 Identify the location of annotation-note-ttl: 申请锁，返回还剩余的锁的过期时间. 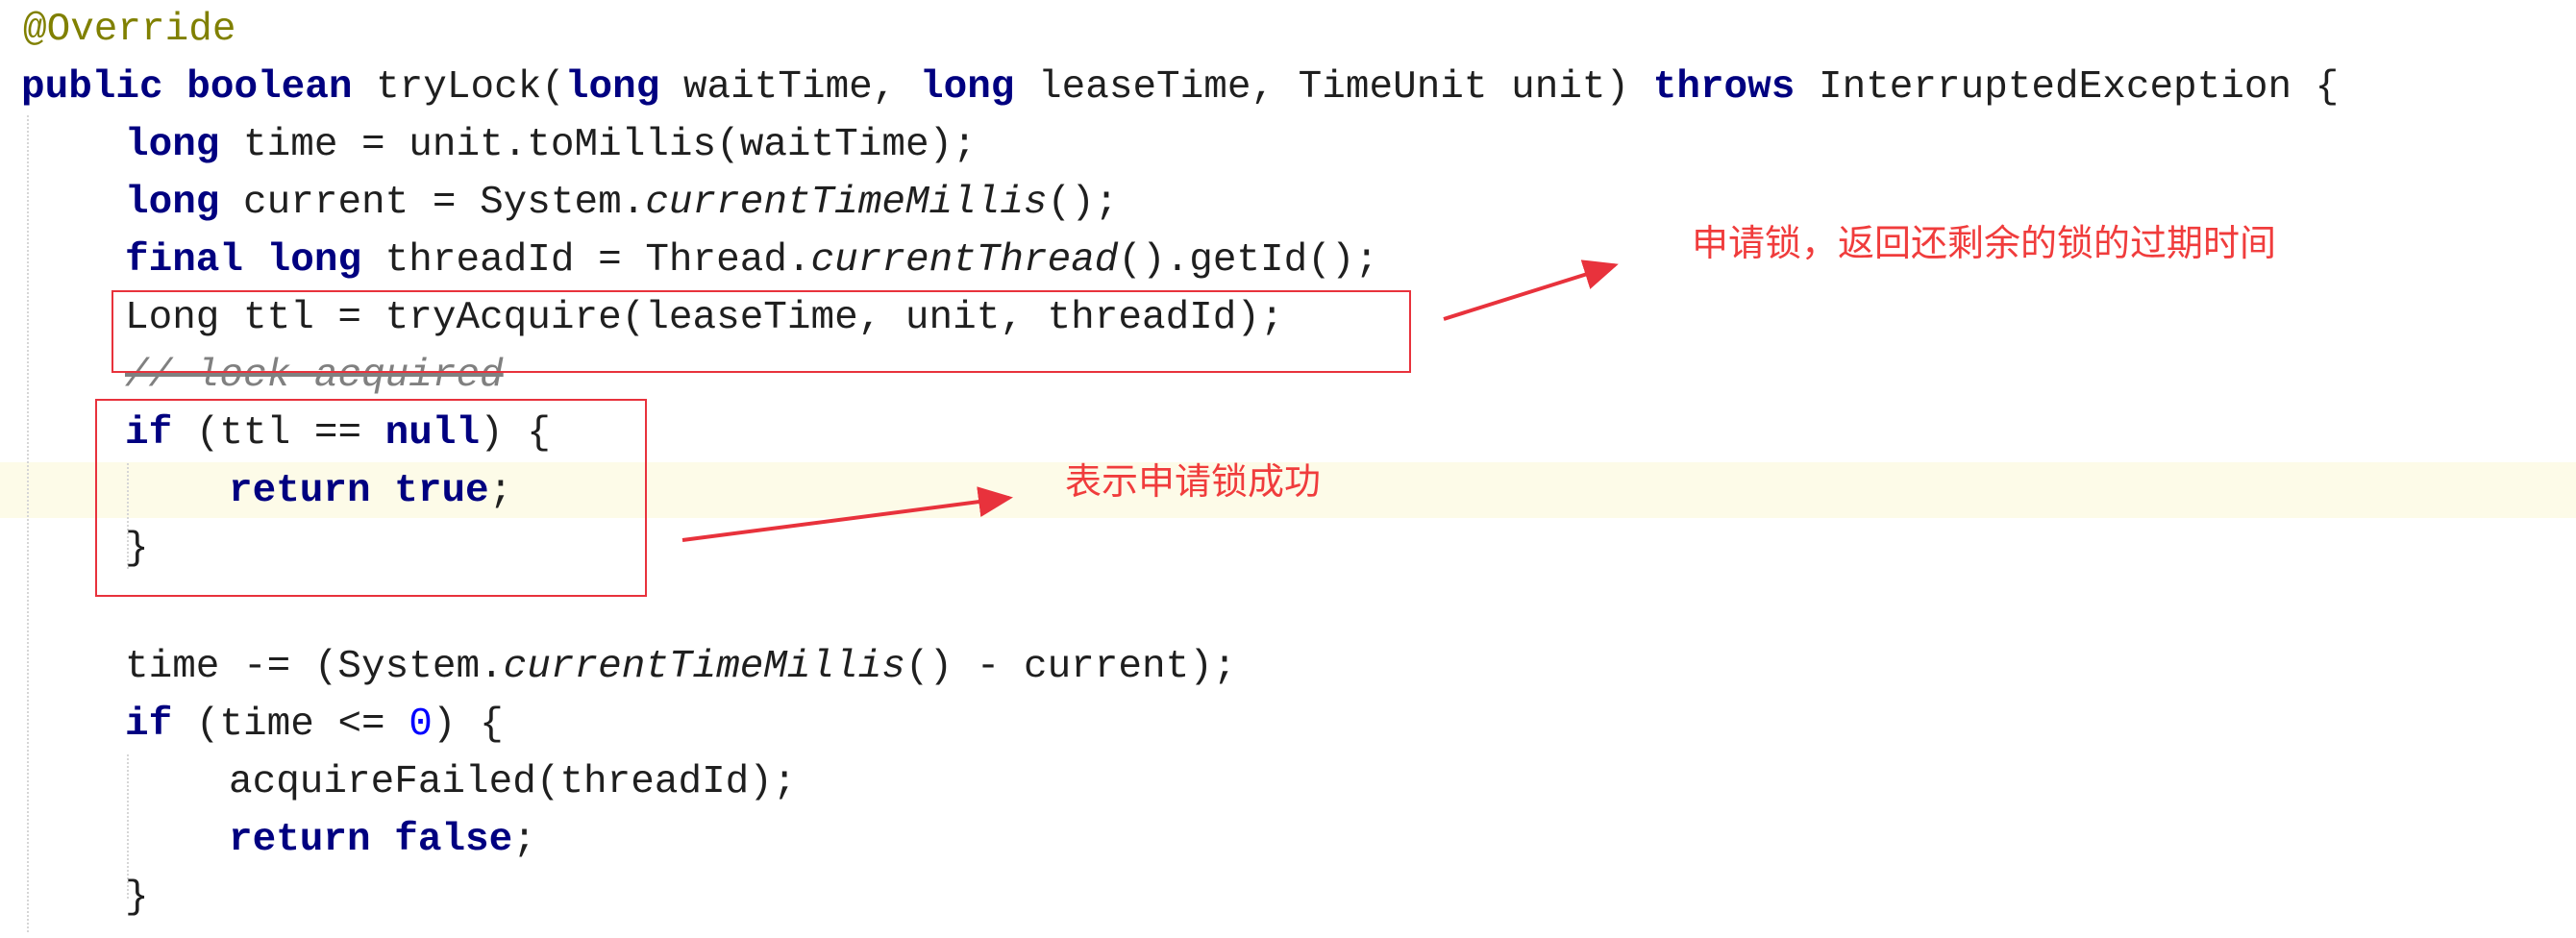
(1985, 243).